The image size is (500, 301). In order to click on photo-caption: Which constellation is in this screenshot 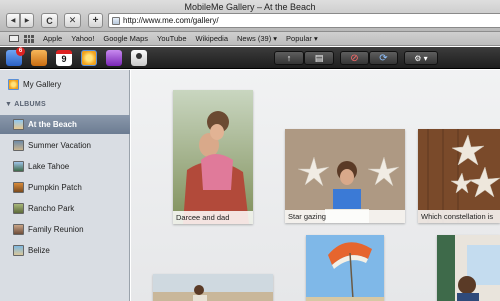, I will do `click(459, 216)`.